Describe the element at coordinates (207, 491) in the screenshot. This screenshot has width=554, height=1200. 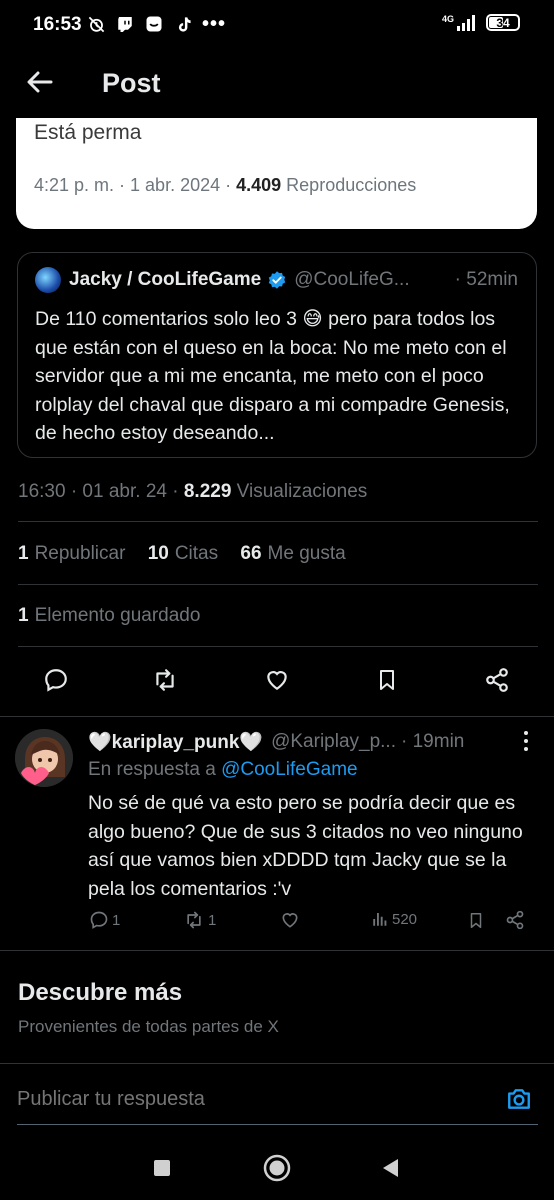
I see `post-views-count: 8.229` at that location.